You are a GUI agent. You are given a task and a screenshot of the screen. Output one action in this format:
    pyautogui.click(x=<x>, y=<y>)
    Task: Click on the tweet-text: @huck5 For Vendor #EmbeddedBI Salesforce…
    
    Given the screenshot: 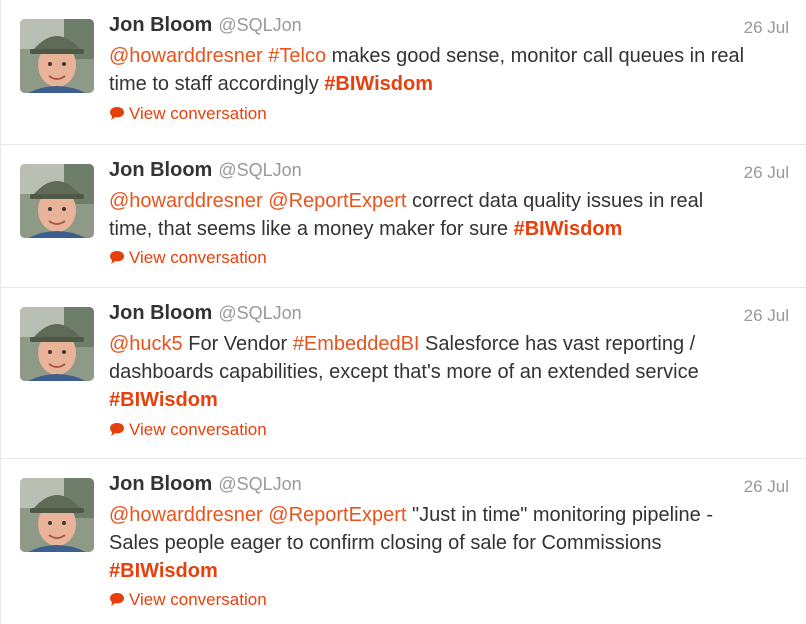 What is the action you would take?
    pyautogui.click(x=429, y=372)
    